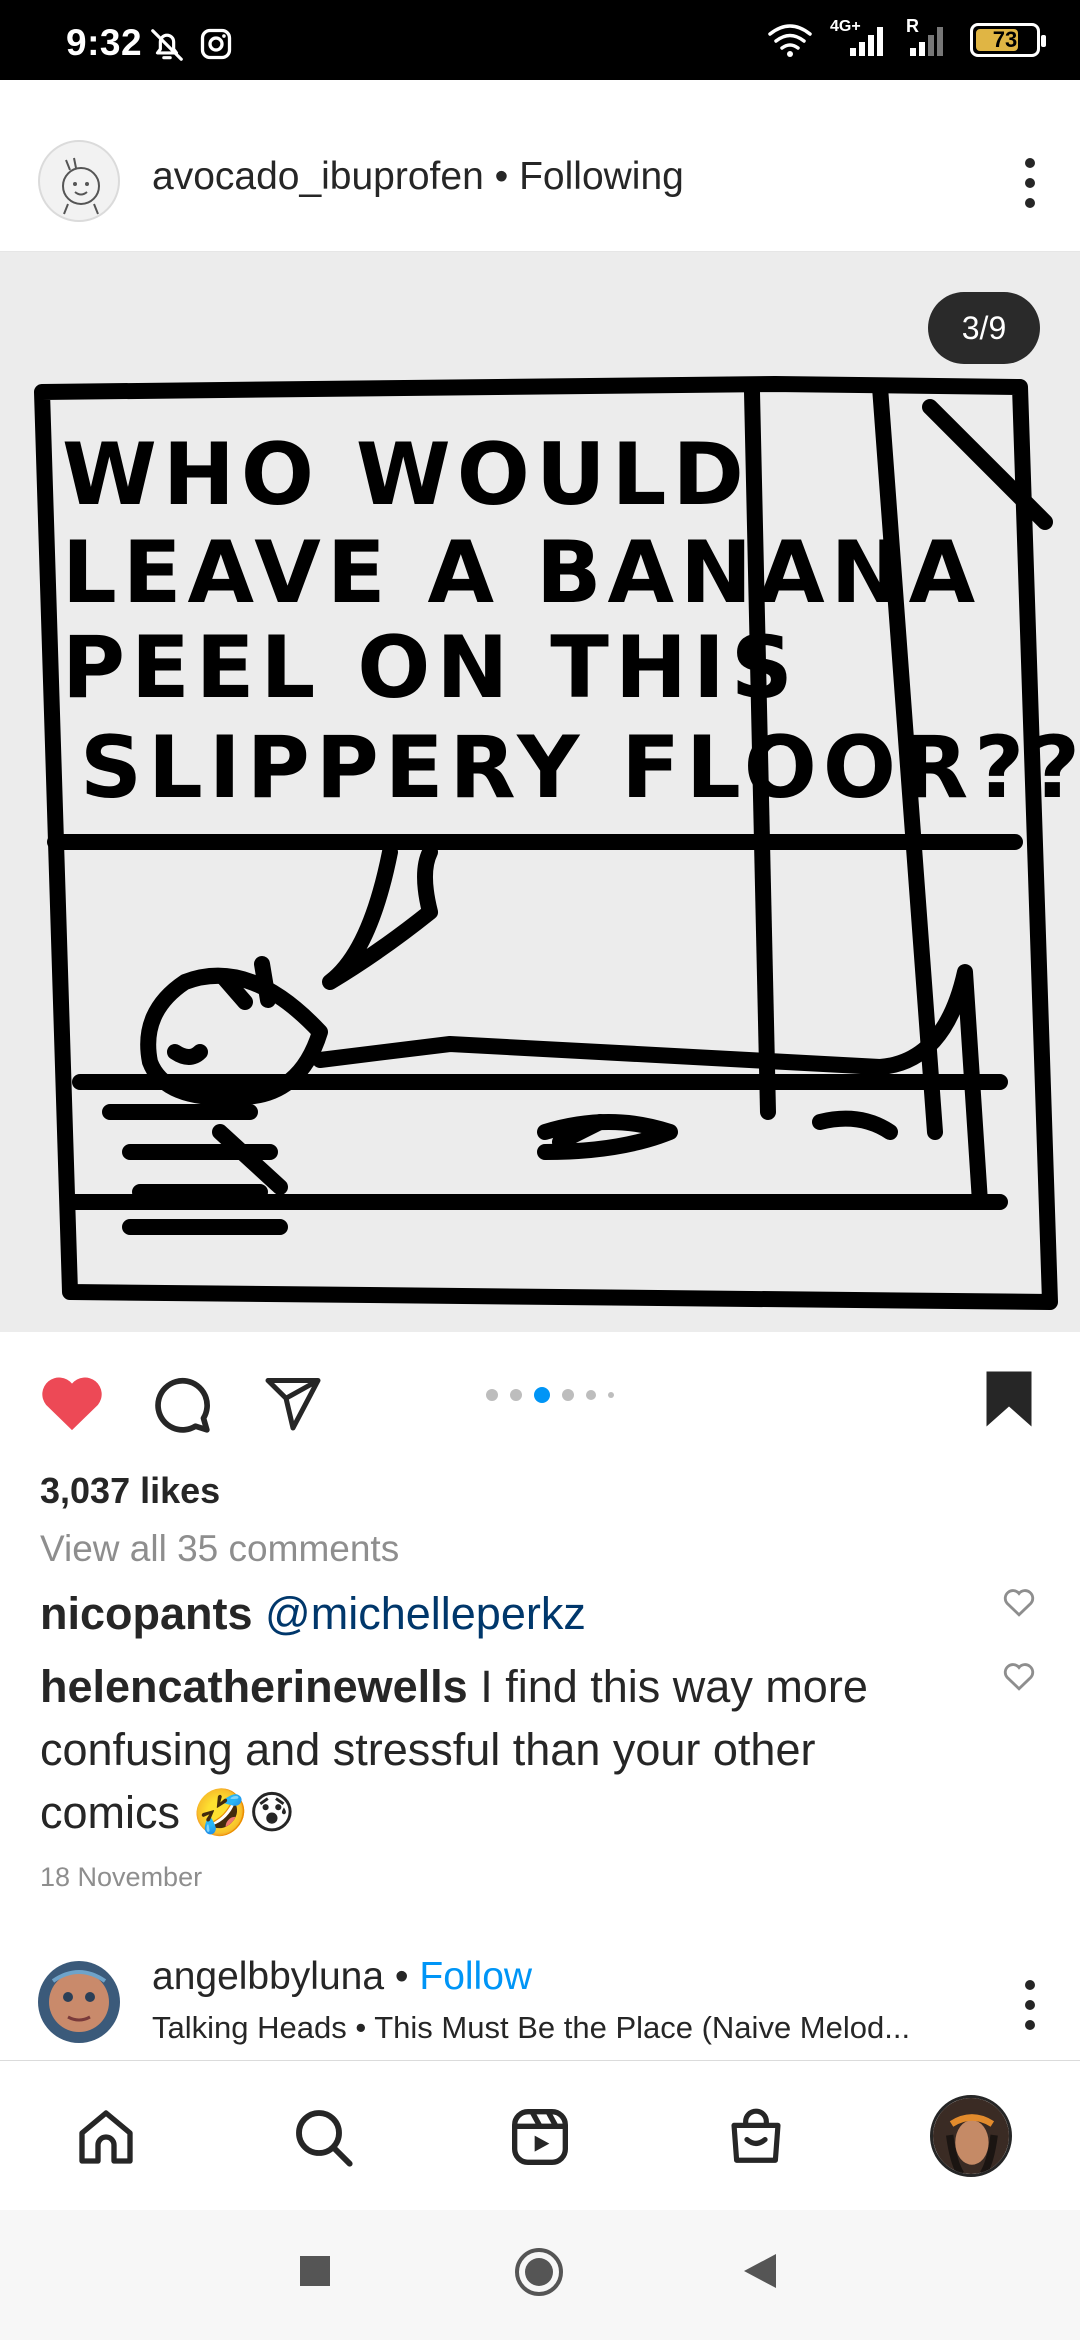 This screenshot has height=2340, width=1080. I want to click on signal-icon: 4G+, so click(860, 38).